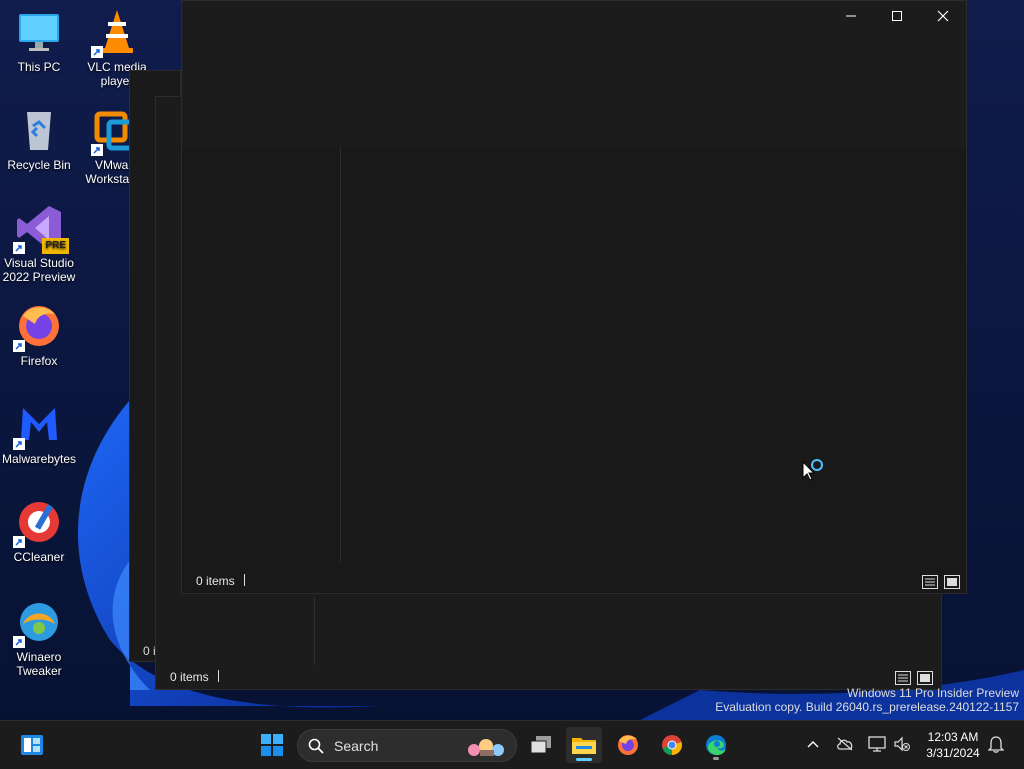 This screenshot has width=1024, height=769. What do you see at coordinates (584, 759) in the screenshot?
I see `active-indicator` at bounding box center [584, 759].